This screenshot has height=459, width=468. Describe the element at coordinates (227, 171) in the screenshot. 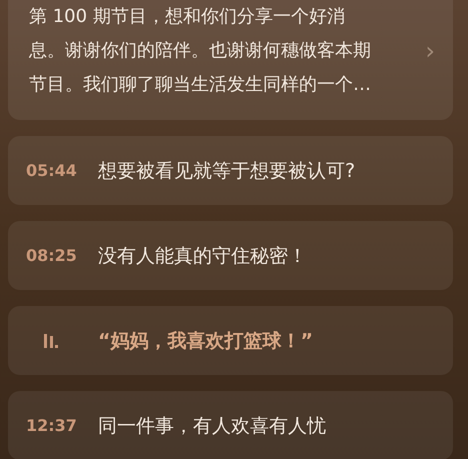

I see `chapter-title: 想要被看见就等于想要被认可?` at that location.